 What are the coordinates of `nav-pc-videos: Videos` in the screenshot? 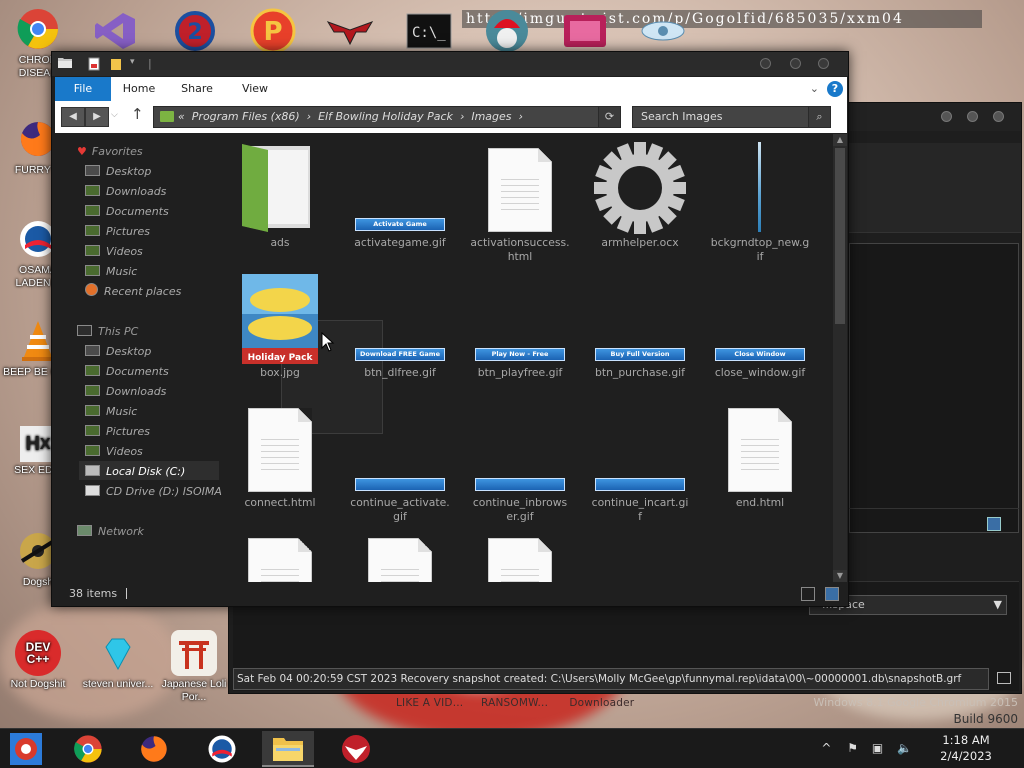 It's located at (114, 452).